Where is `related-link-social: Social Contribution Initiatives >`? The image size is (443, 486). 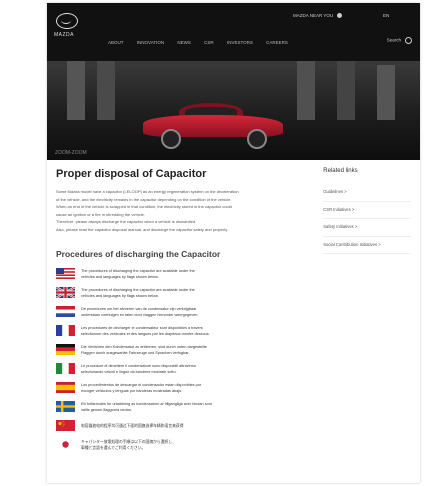 related-link-social: Social Contribution Initiatives > is located at coordinates (367, 245).